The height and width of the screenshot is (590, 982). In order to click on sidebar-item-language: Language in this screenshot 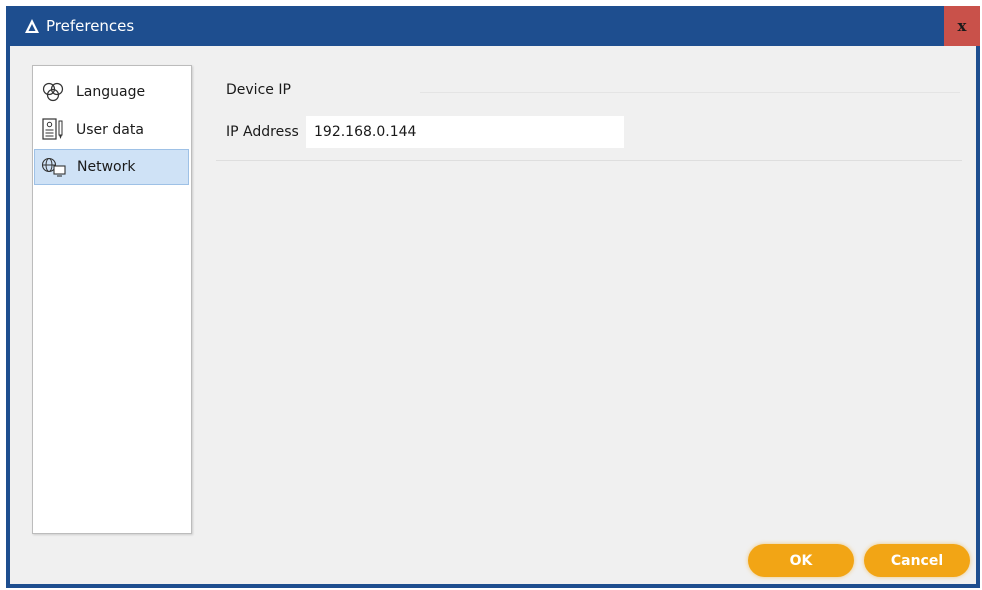, I will do `click(111, 92)`.